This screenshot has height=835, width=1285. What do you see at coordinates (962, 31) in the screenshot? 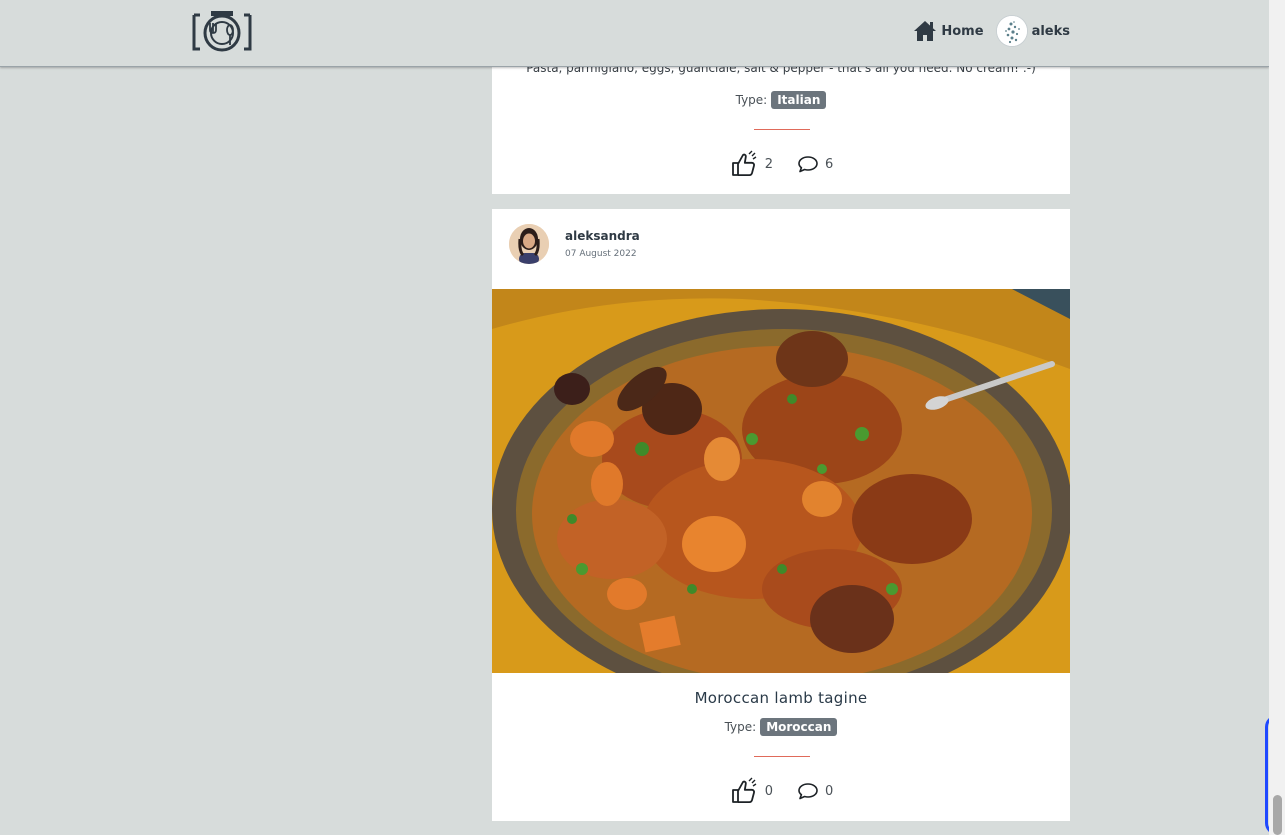
I see `home-label: Home` at bounding box center [962, 31].